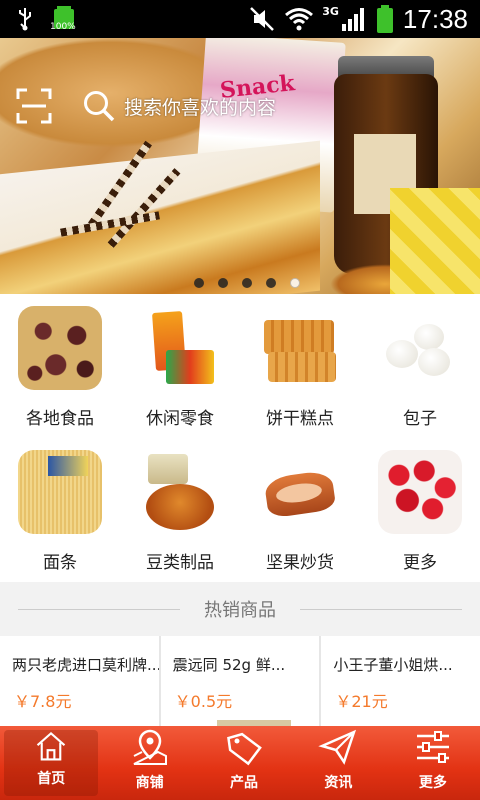 The width and height of the screenshot is (480, 800). I want to click on category-snacks: 休闲零食, so click(180, 366).